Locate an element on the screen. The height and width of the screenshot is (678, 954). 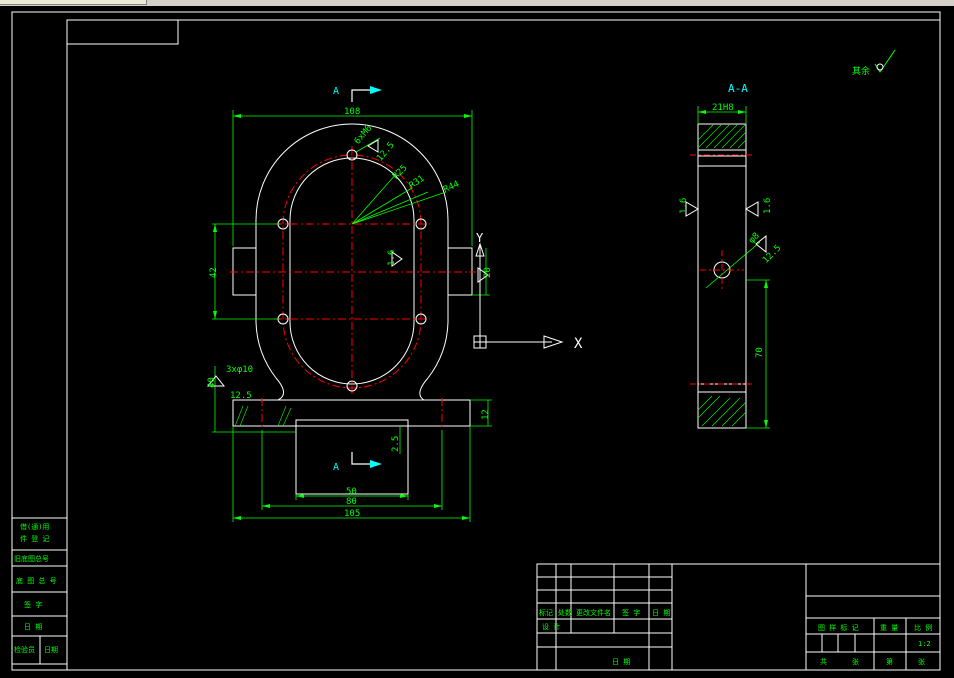
section-letter-top: A is located at coordinates (336, 91).